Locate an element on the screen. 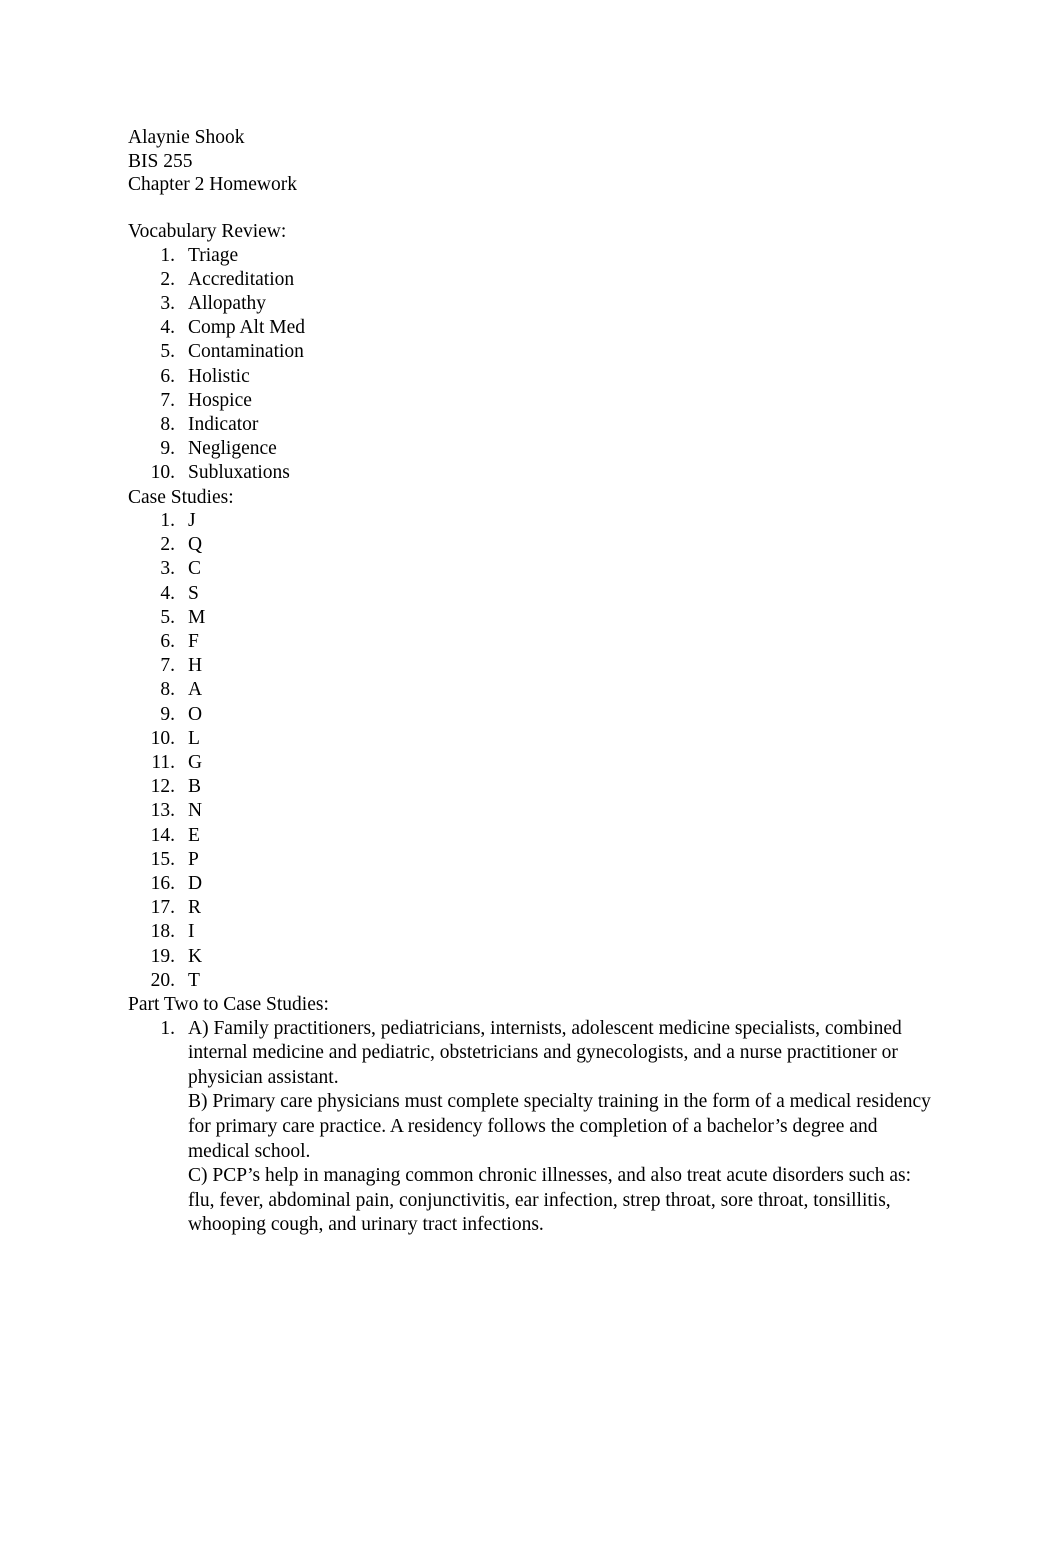  section-label-part-two: Part Two to Case Studies: is located at coordinates (228, 1005).